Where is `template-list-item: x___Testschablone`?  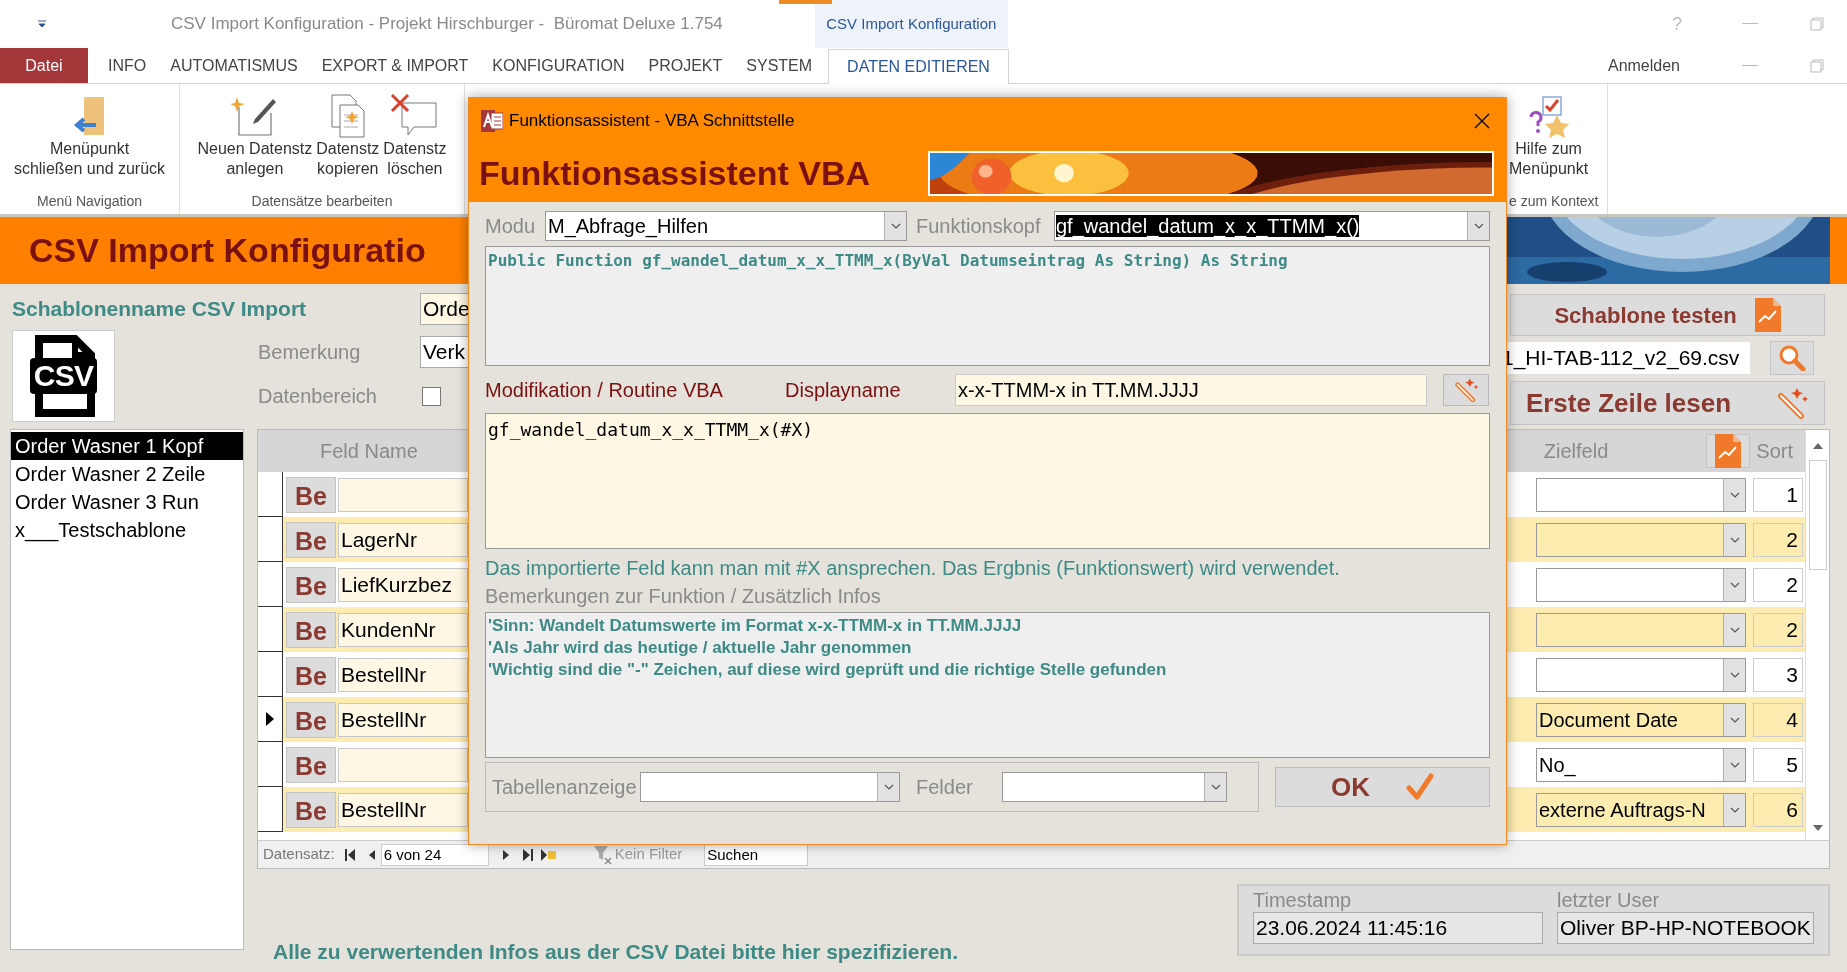 template-list-item: x___Testschablone is located at coordinates (127, 530).